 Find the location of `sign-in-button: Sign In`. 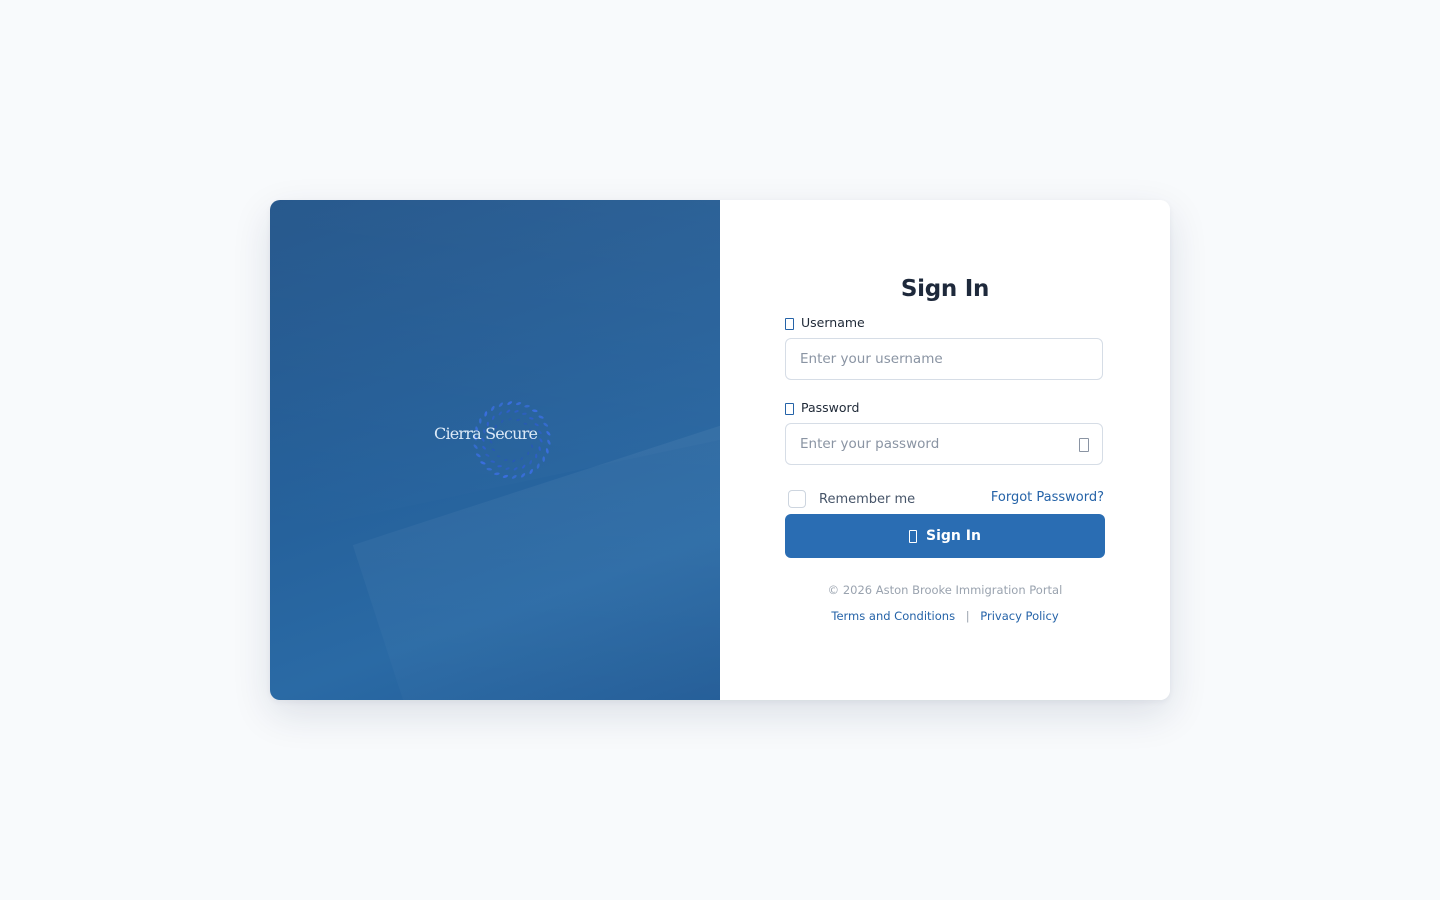

sign-in-button: Sign In is located at coordinates (945, 536).